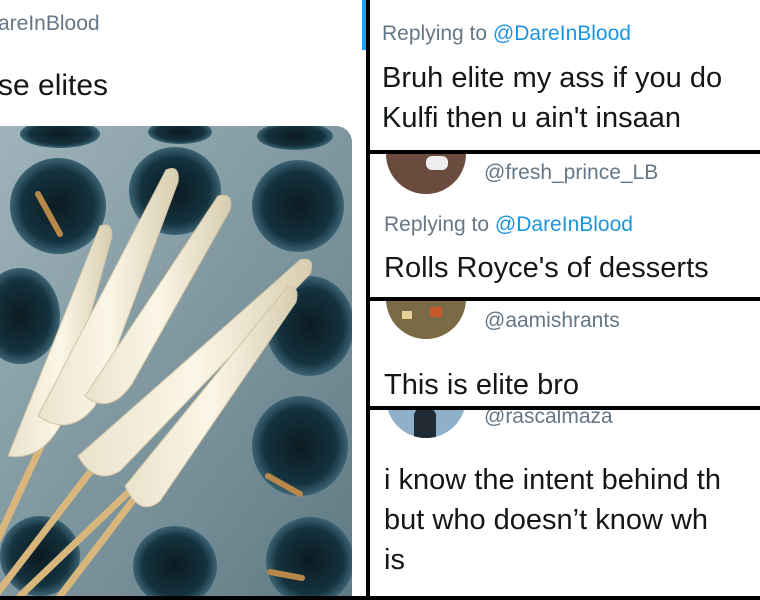  What do you see at coordinates (546, 520) in the screenshot?
I see `reply-text-line-2: but who doesn’t know wh` at bounding box center [546, 520].